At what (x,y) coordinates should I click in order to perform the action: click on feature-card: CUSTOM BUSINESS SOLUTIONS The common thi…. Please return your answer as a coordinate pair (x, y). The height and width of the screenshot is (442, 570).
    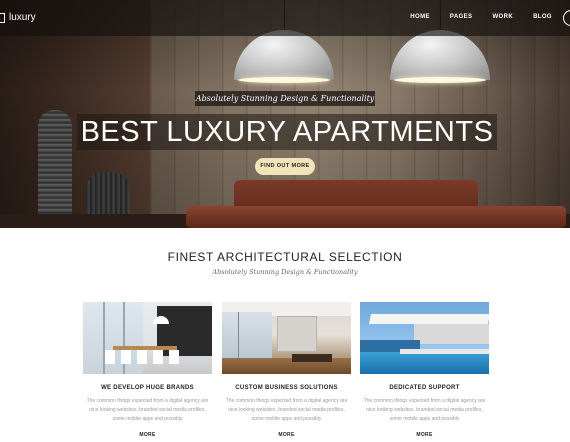
    Looking at the image, I should click on (286, 370).